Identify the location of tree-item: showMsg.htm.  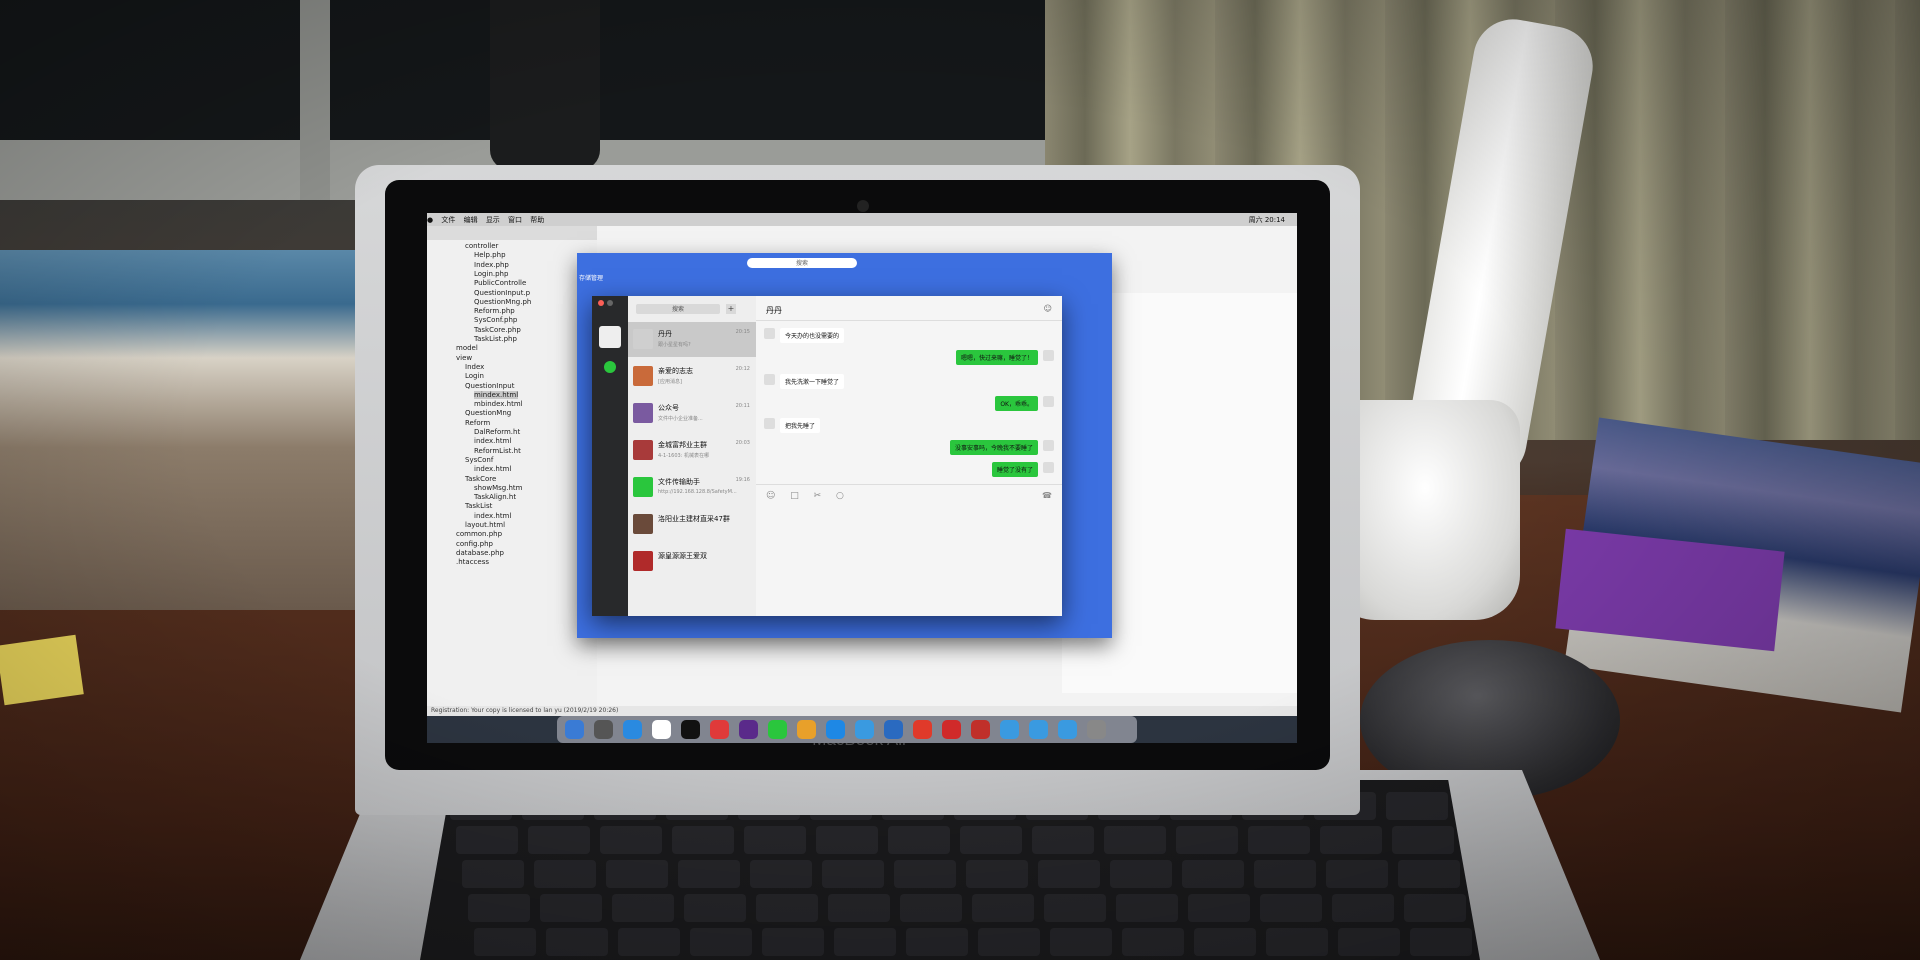
(498, 488).